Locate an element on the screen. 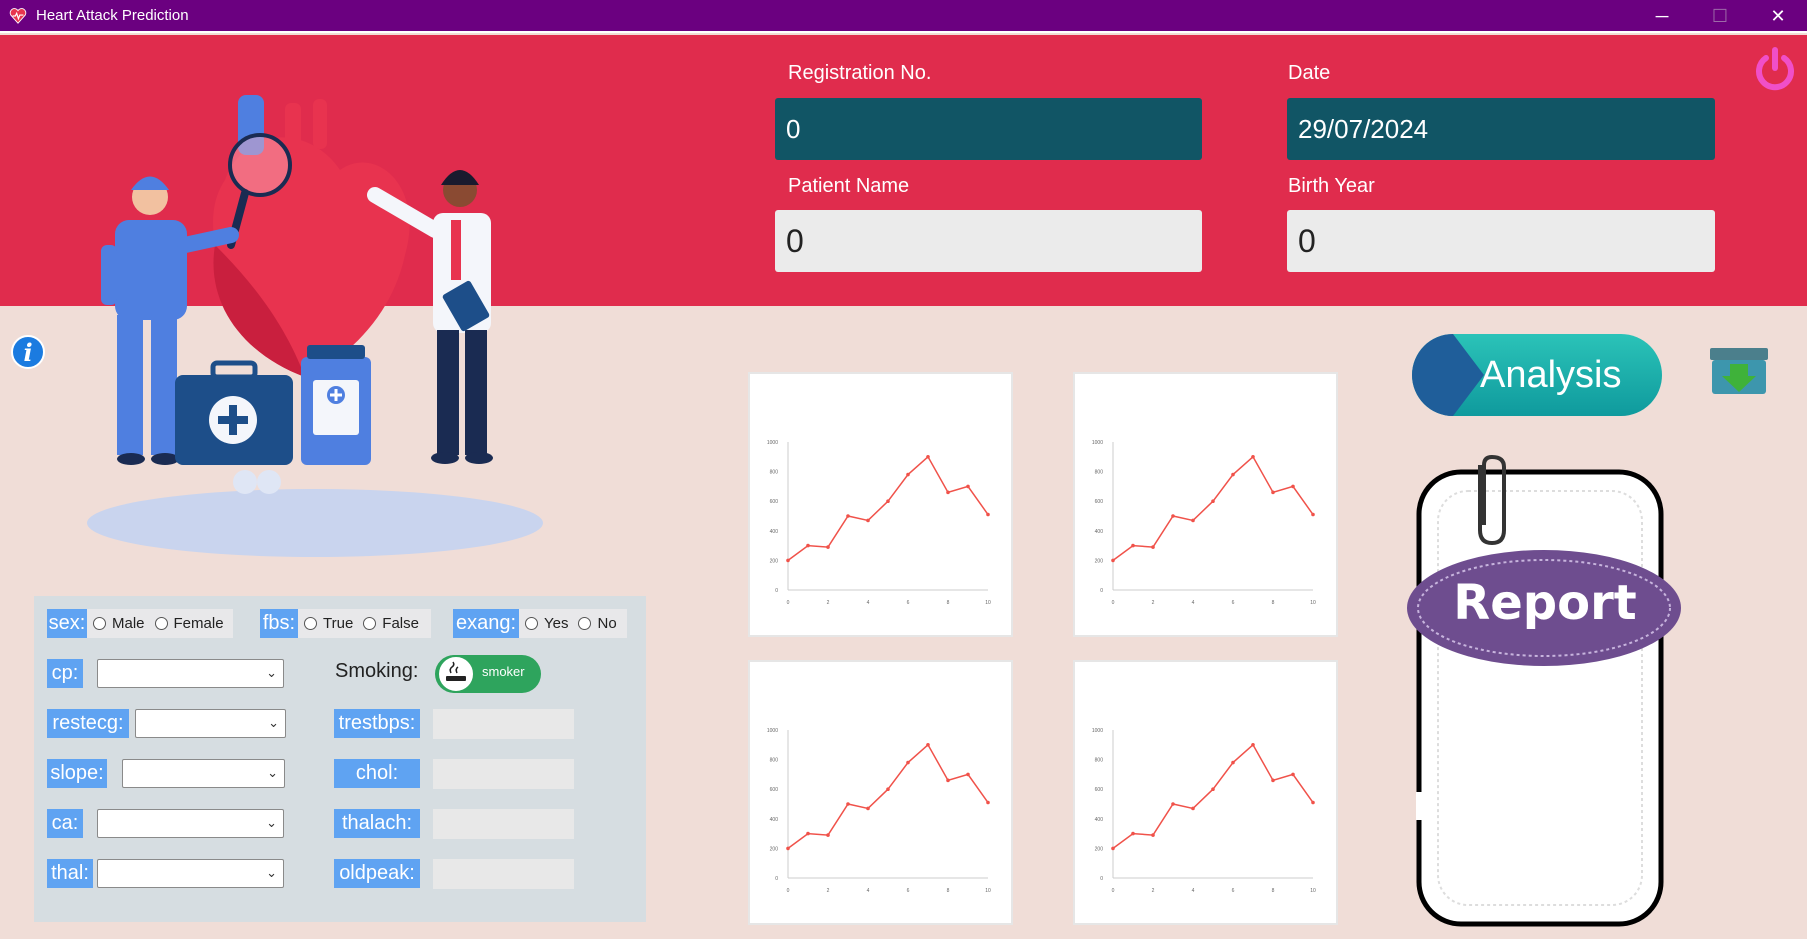  analysis-button-label: Analysis is located at coordinates (1551, 374).